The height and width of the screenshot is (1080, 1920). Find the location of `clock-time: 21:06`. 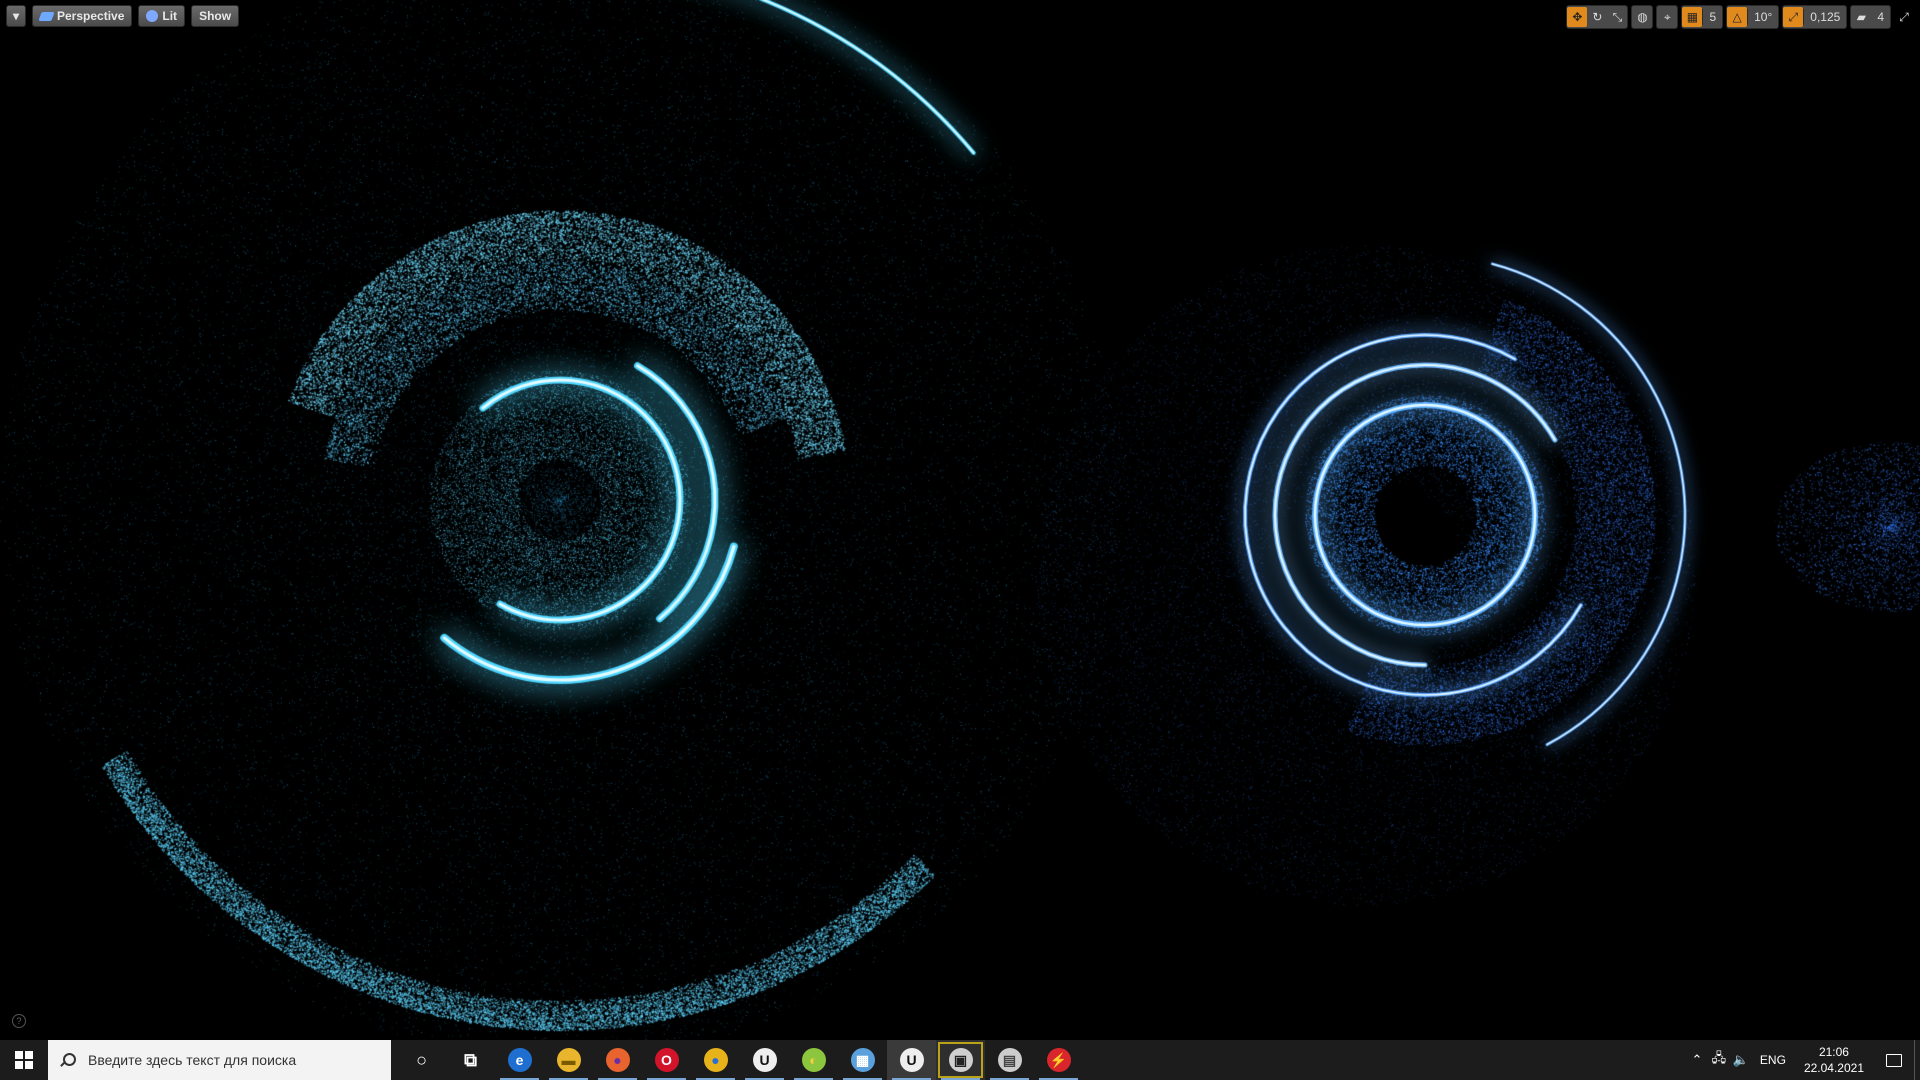

clock-time: 21:06 is located at coordinates (1833, 1052).